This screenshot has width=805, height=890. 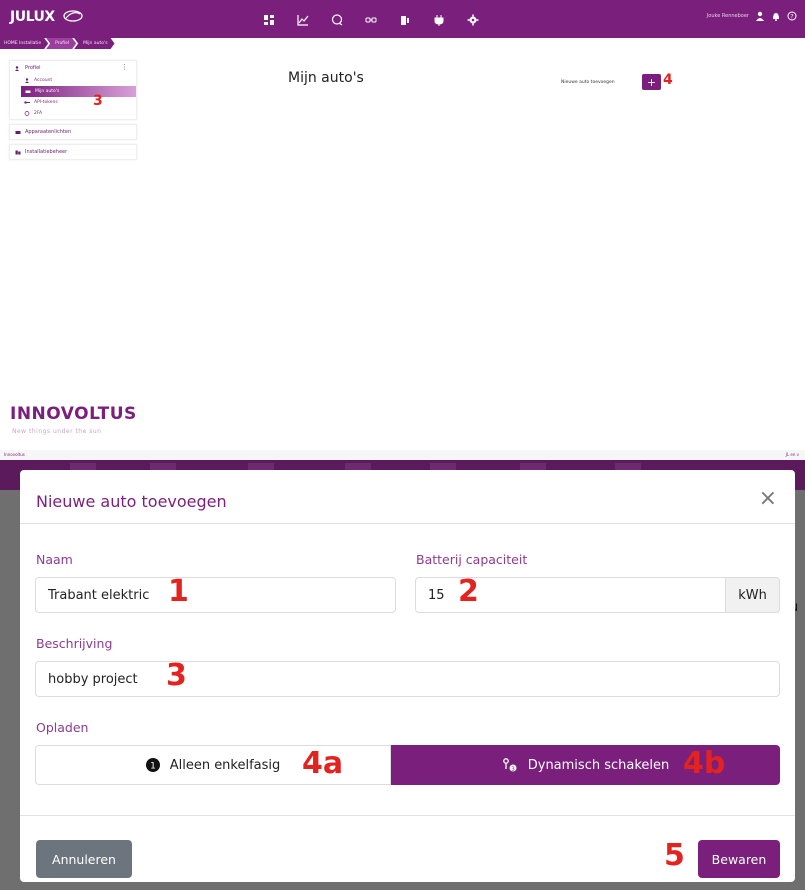 I want to click on gear-icon, so click(x=473, y=20).